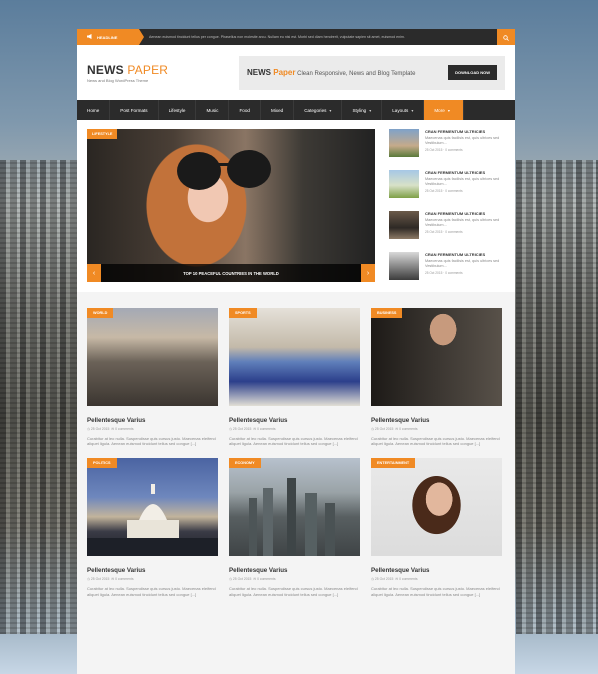 Image resolution: width=598 pixels, height=674 pixels. I want to click on post-image: SPORTS, so click(294, 357).